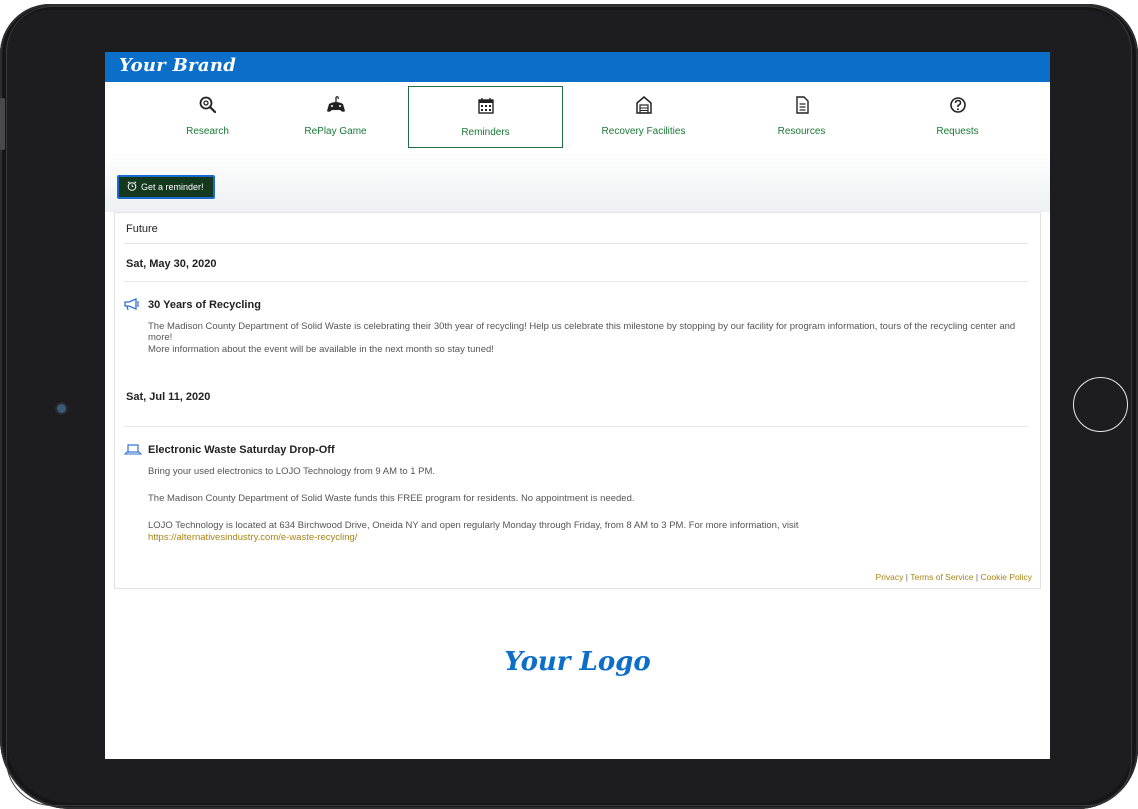 This screenshot has height=809, width=1138. I want to click on date-heading: Sat, Jul 11, 2020, so click(168, 397).